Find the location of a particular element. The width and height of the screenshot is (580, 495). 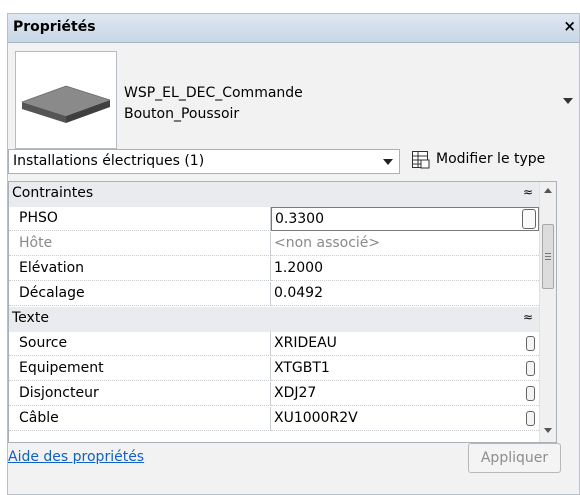

chevron-down-icon is located at coordinates (388, 162).